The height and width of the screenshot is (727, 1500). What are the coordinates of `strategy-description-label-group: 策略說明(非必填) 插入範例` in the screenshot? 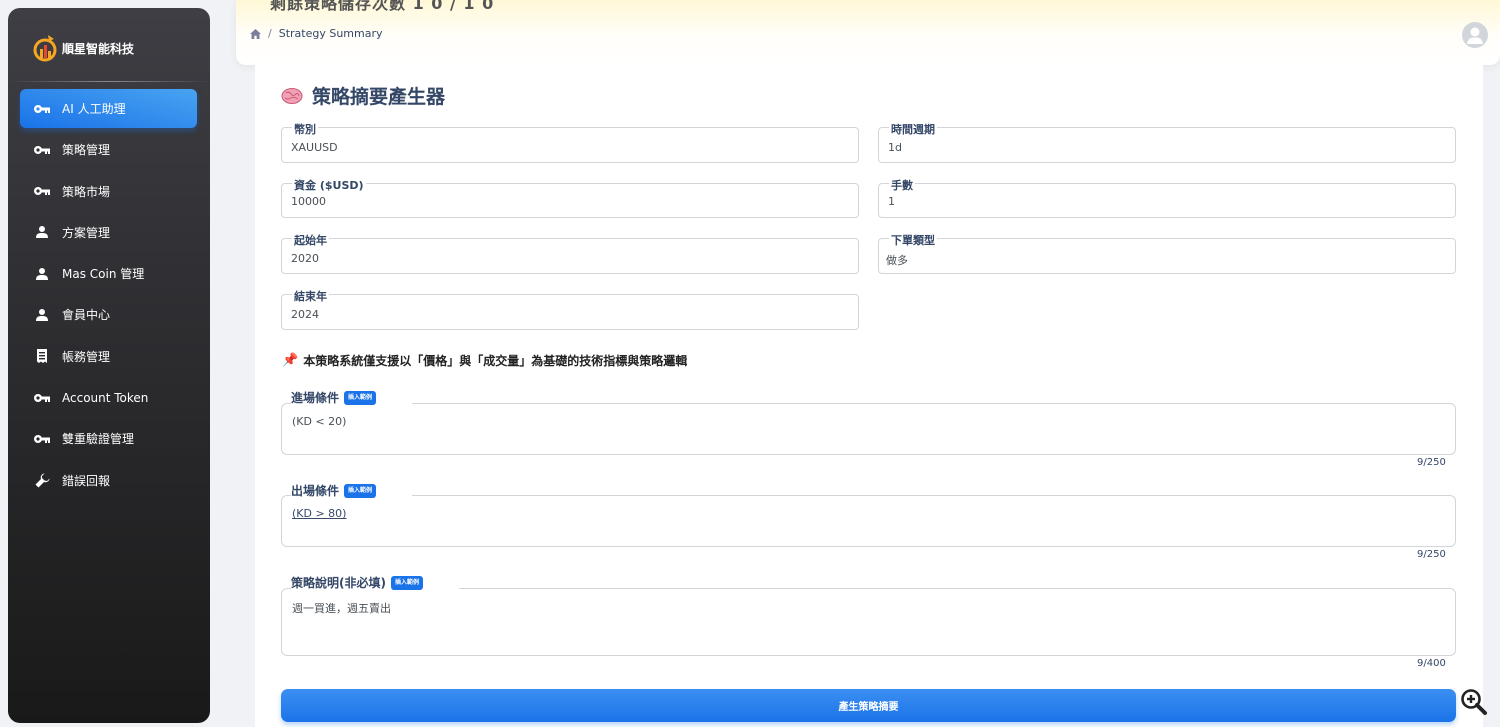 It's located at (375, 582).